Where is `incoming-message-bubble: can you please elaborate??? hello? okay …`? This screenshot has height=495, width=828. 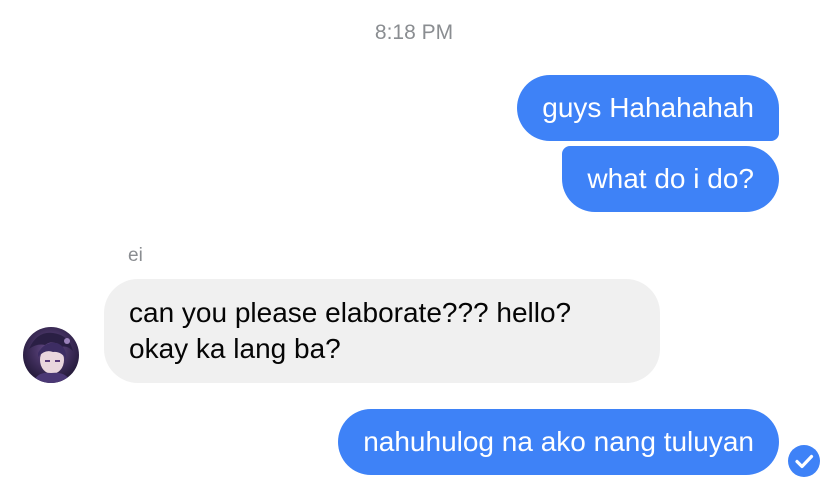 incoming-message-bubble: can you please elaborate??? hello? okay … is located at coordinates (382, 331).